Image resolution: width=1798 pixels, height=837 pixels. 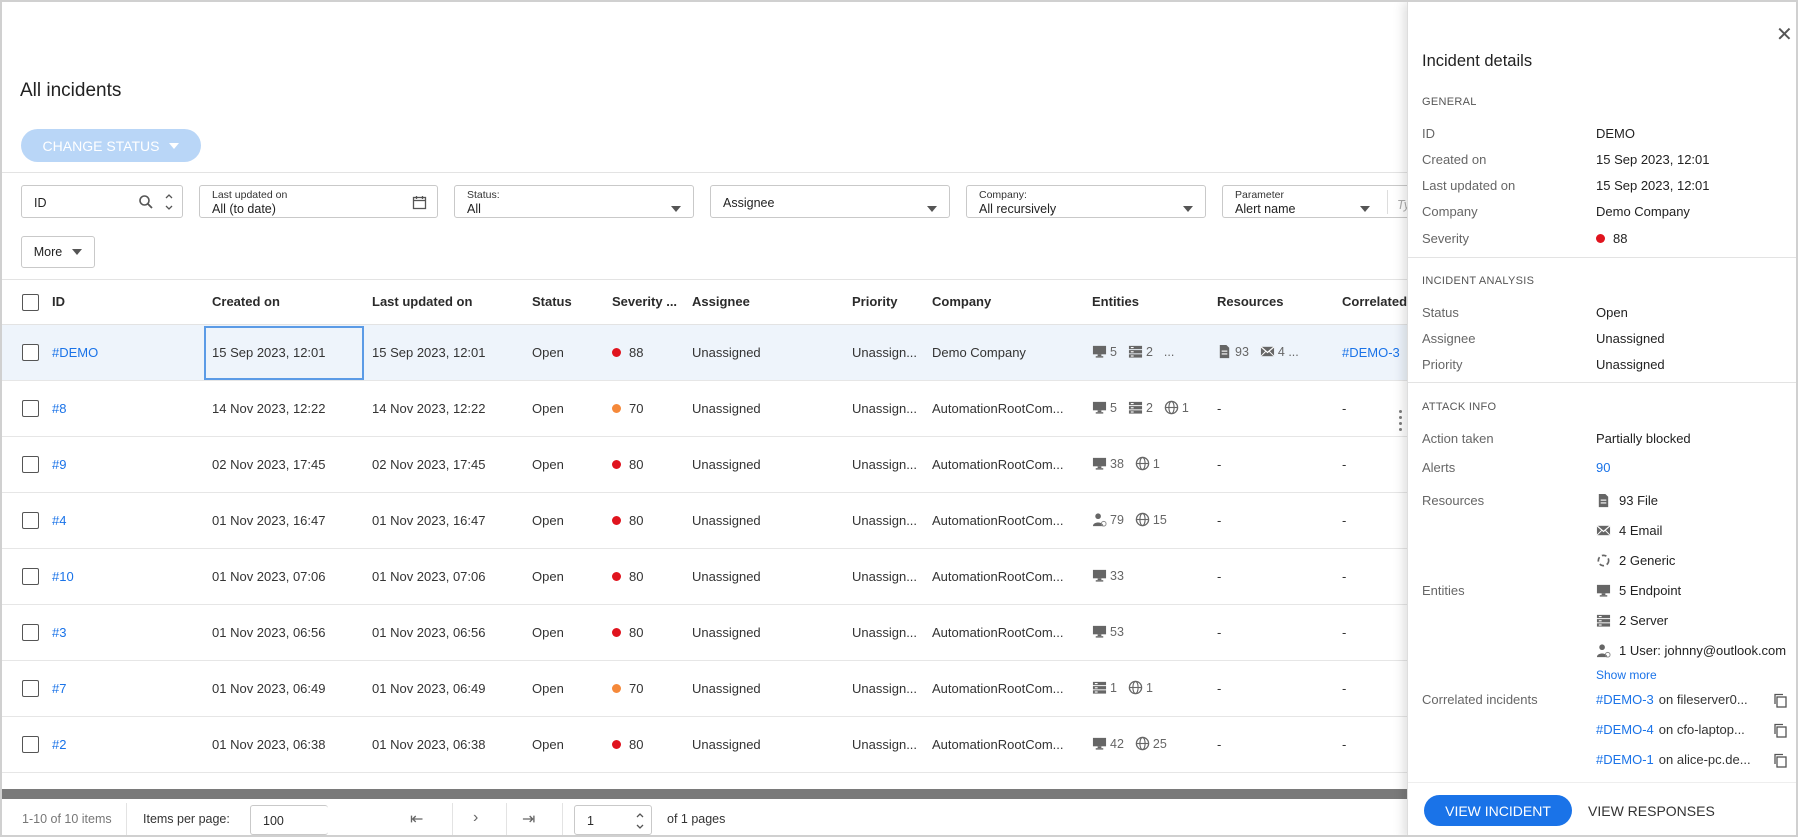 What do you see at coordinates (1104, 687) in the screenshot?
I see `entity-count: 1` at bounding box center [1104, 687].